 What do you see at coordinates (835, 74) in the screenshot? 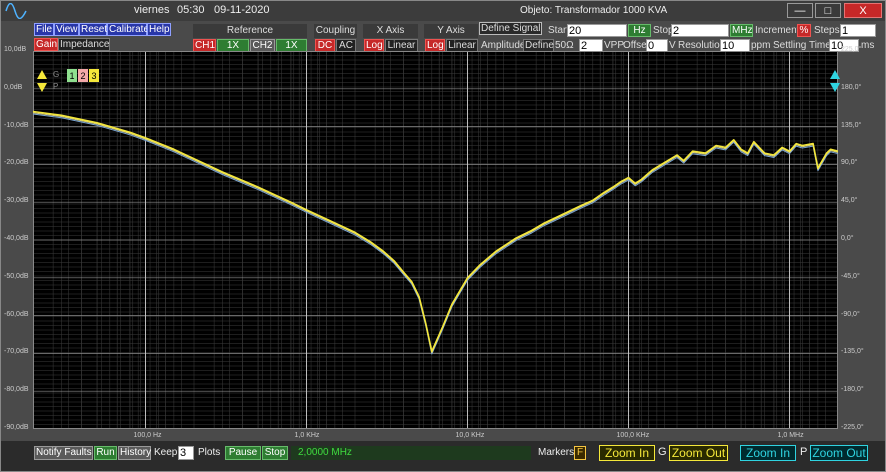
I see `phase-up-arrow-icon` at bounding box center [835, 74].